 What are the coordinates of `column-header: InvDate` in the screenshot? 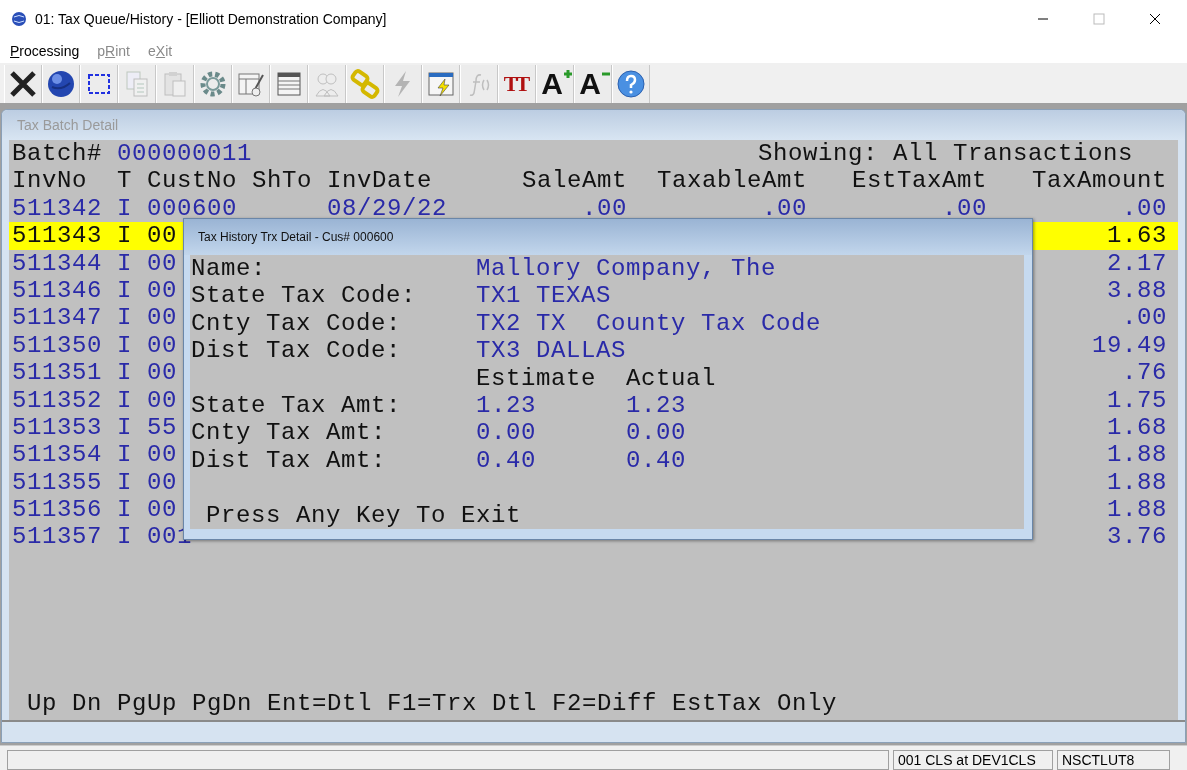 It's located at (380, 181).